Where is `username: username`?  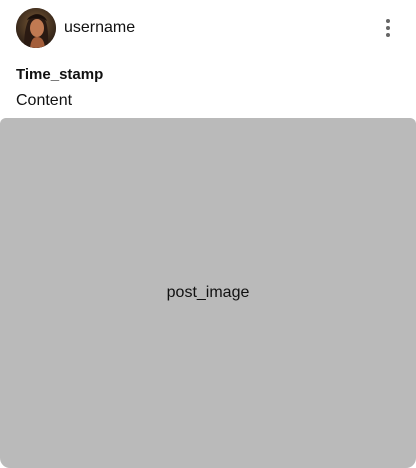
username: username is located at coordinates (99, 28).